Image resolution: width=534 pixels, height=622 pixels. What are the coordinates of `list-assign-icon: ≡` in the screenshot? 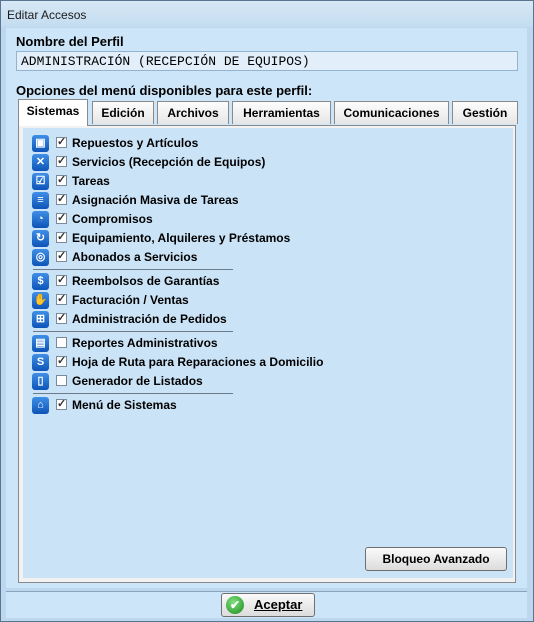 It's located at (40, 200).